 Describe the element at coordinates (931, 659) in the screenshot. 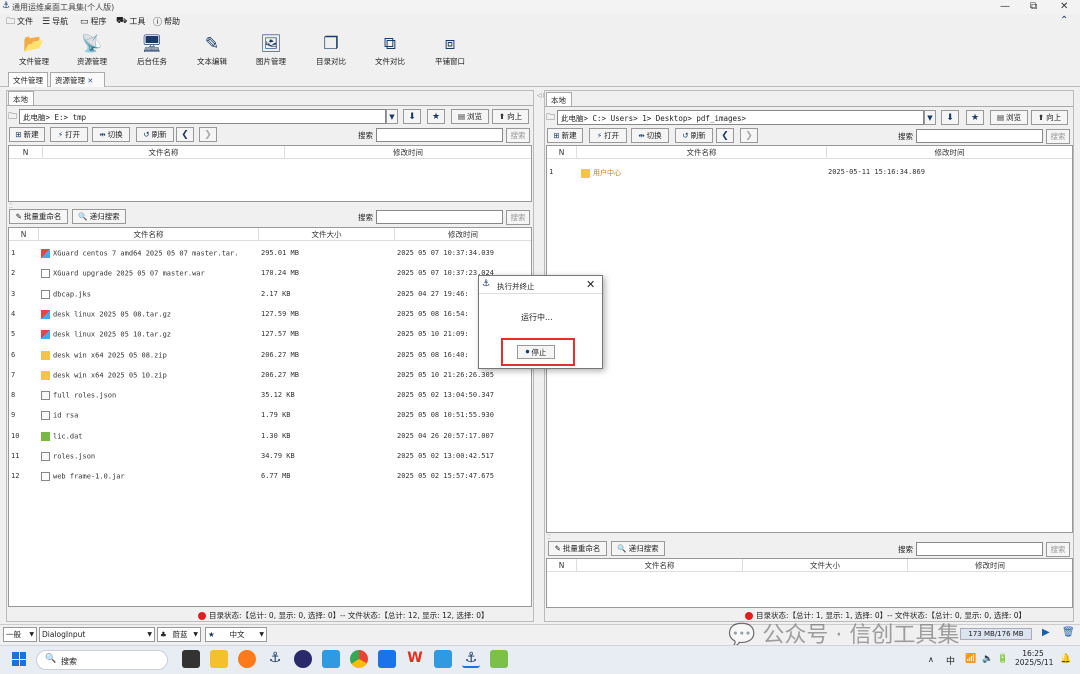

I see `tray-chevron-icon: ∧` at that location.